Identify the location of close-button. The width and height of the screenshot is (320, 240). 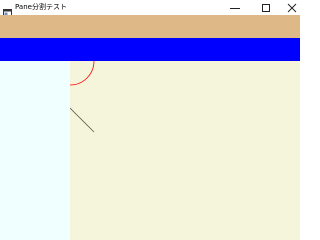
(289, 7).